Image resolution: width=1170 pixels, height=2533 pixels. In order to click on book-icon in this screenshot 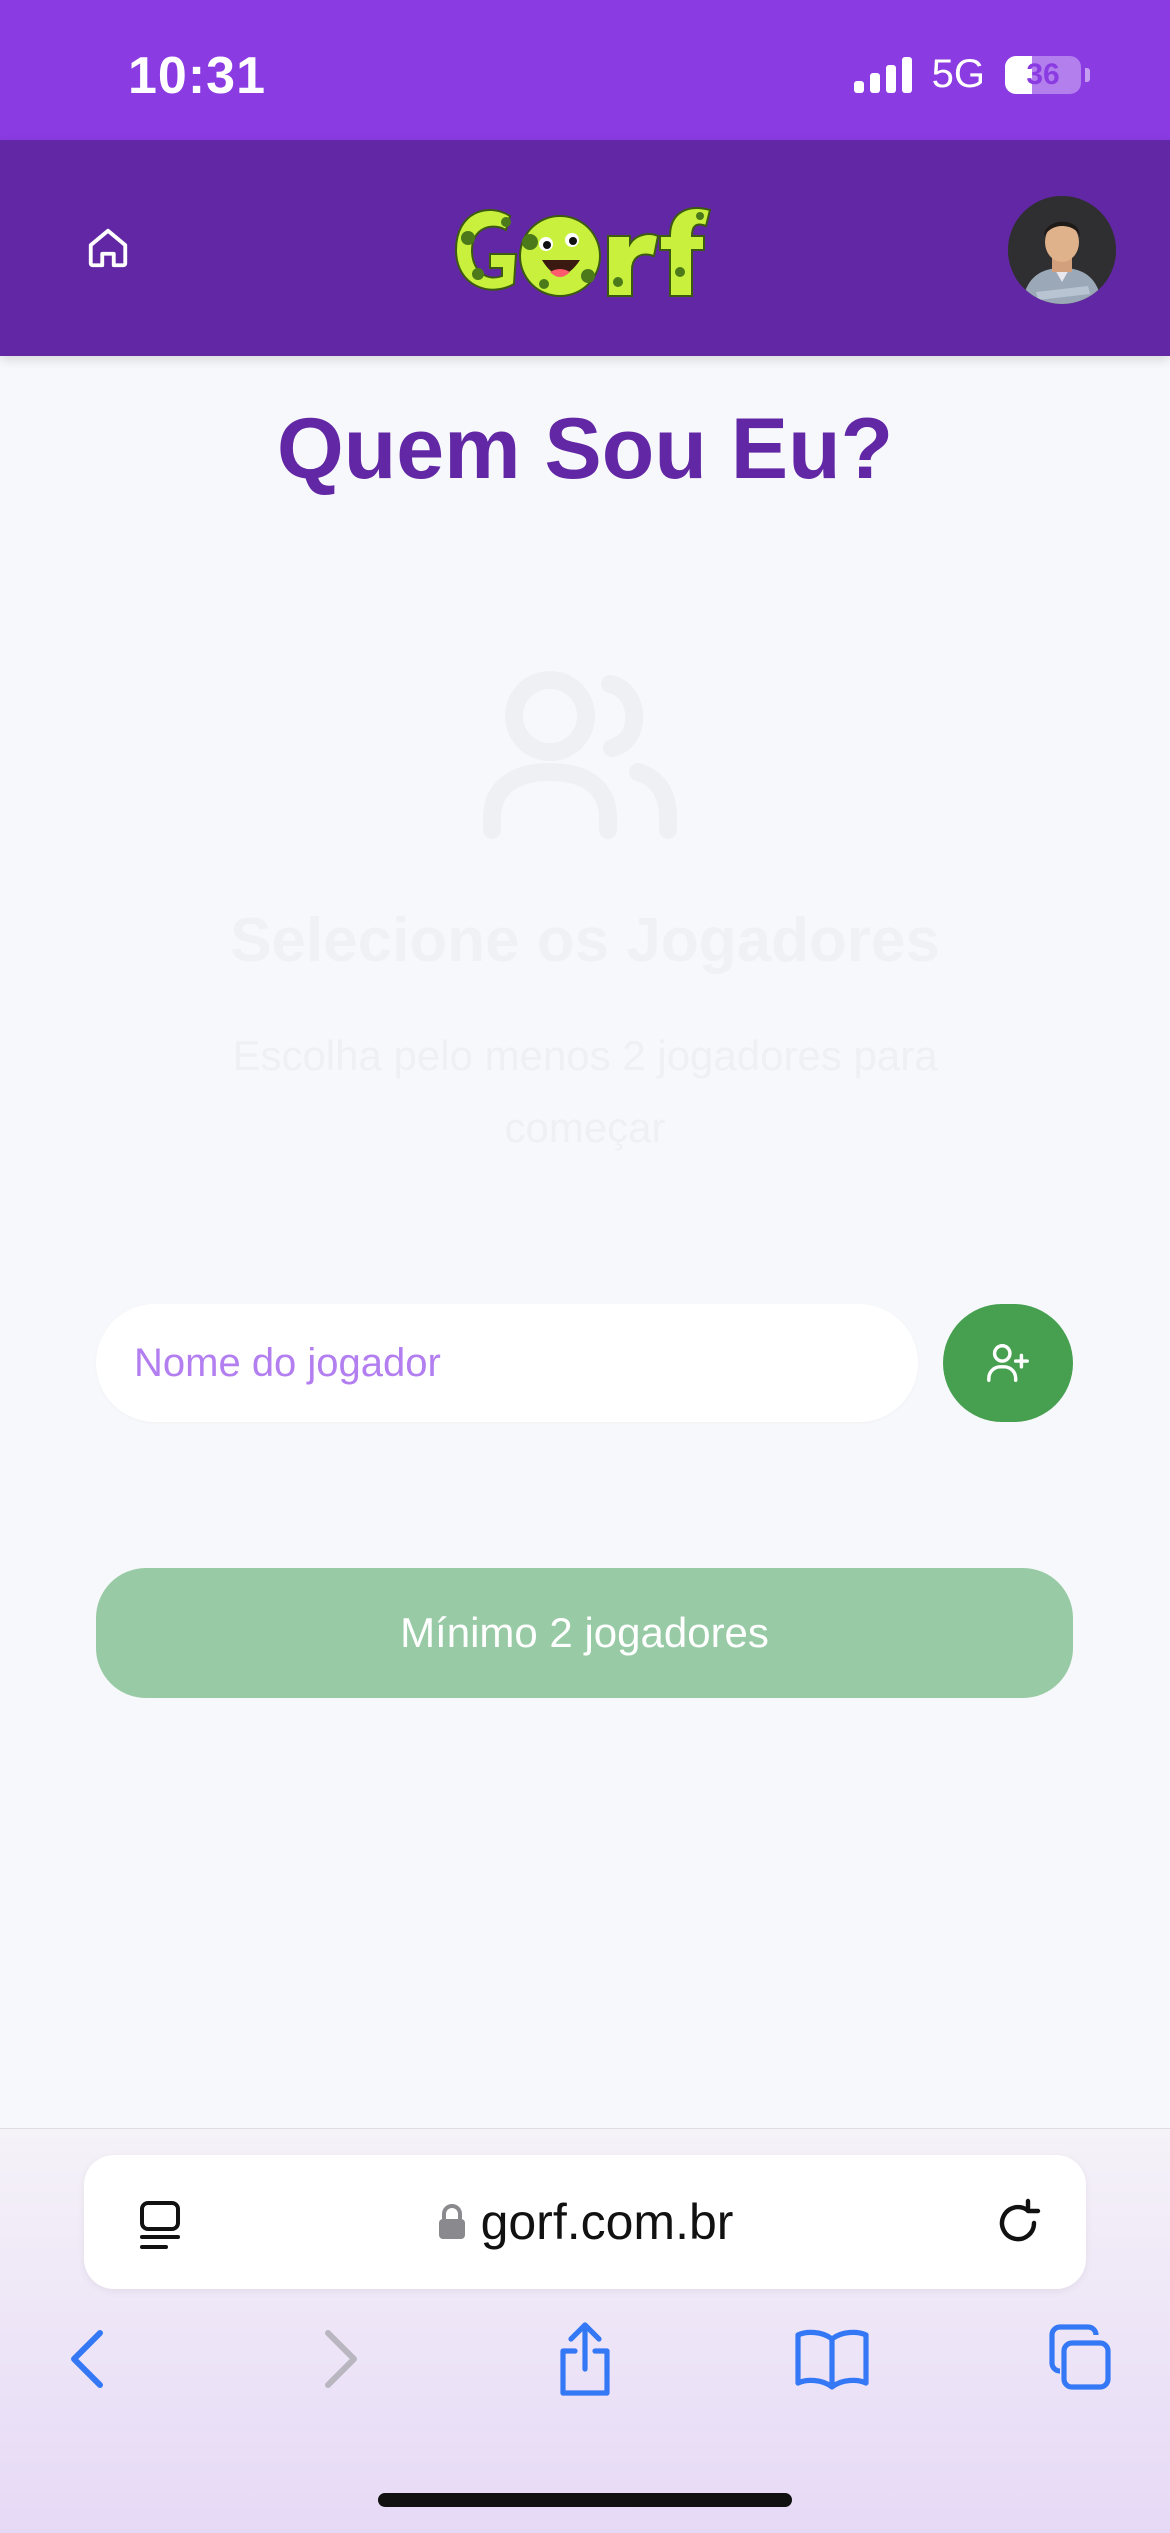, I will do `click(832, 2359)`.